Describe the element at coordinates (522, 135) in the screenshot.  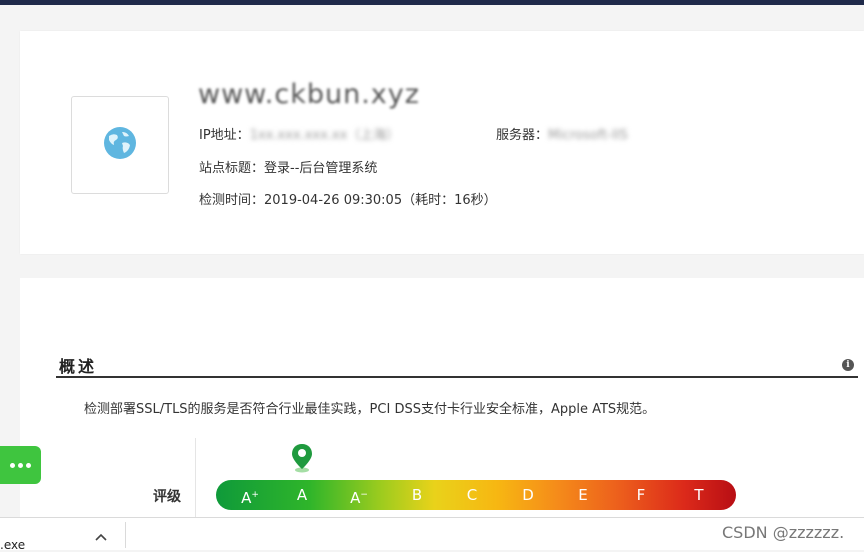
I see `server-label: 服务器：` at that location.